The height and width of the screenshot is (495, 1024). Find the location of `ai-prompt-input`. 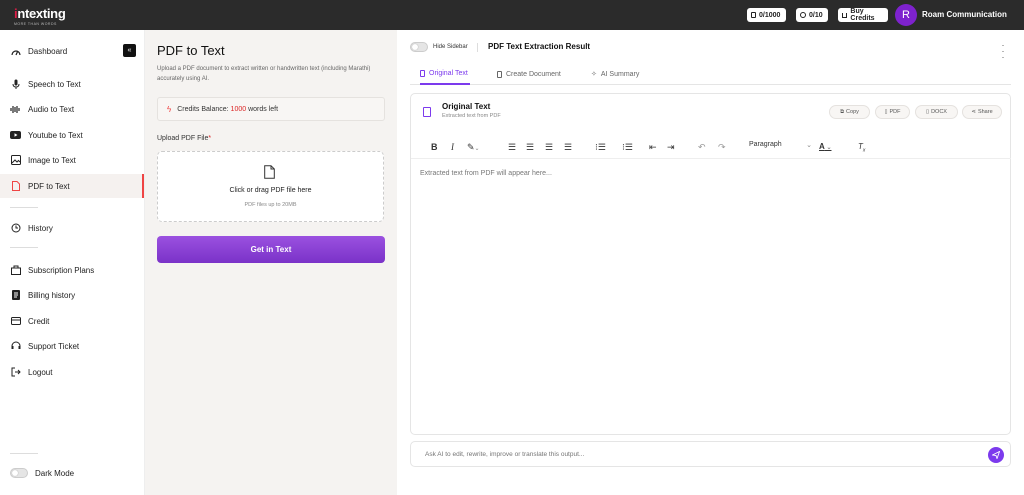

ai-prompt-input is located at coordinates (695, 454).